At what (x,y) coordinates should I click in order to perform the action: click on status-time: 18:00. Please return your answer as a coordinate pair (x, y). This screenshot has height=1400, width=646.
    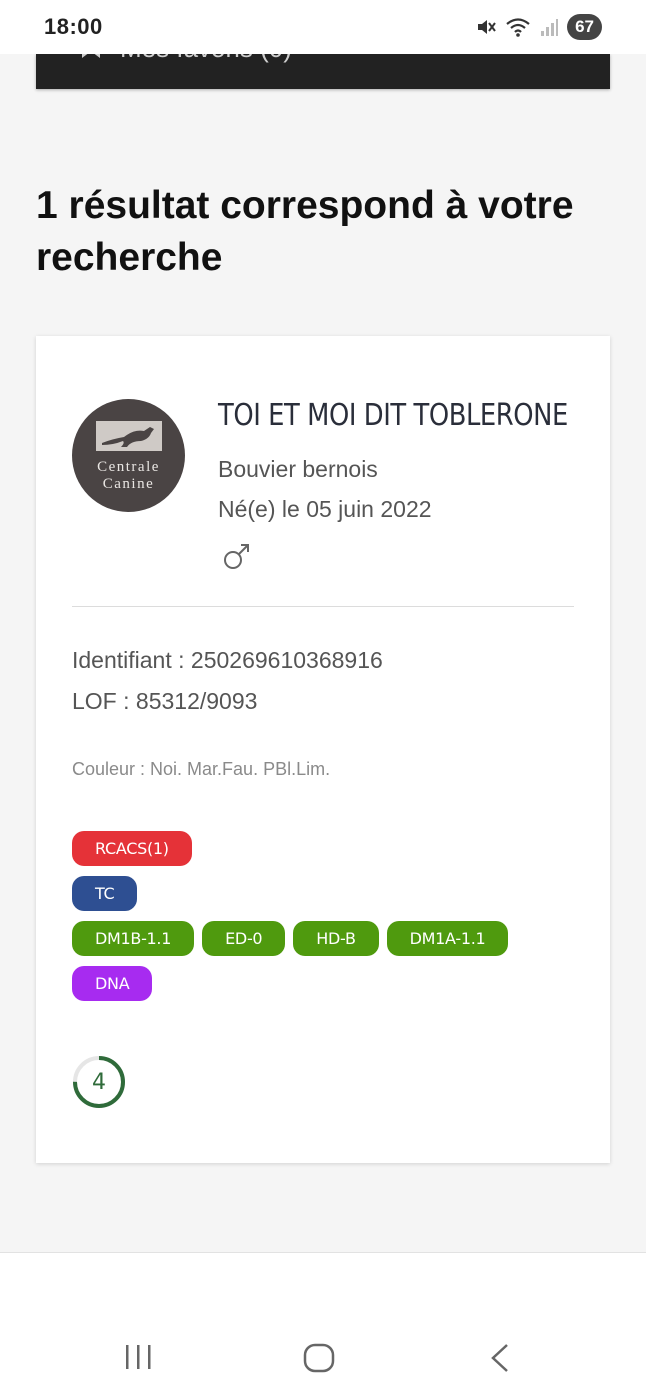
    Looking at the image, I should click on (73, 26).